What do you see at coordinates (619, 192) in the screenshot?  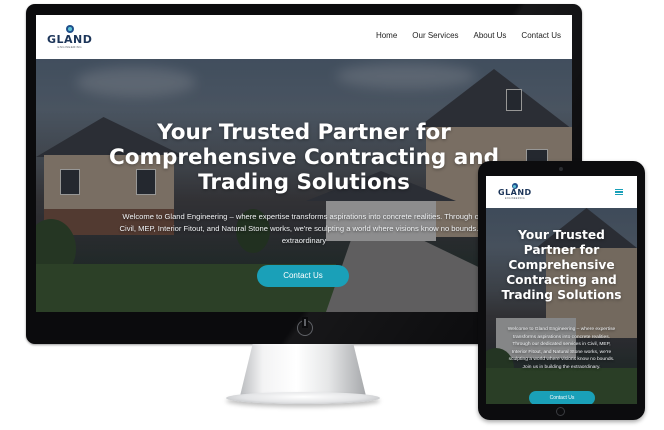 I see `hamburger-menu-icon` at bounding box center [619, 192].